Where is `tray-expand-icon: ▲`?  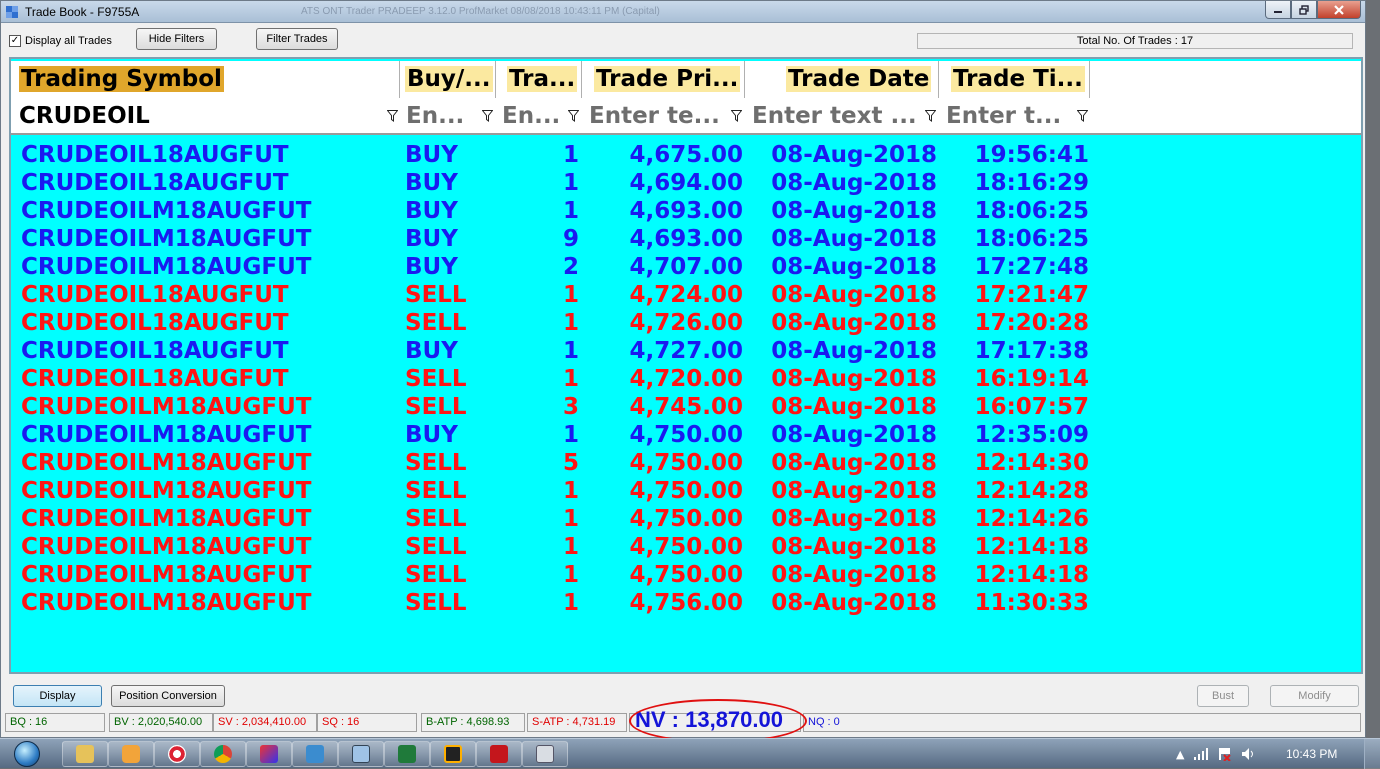 tray-expand-icon: ▲ is located at coordinates (1180, 754).